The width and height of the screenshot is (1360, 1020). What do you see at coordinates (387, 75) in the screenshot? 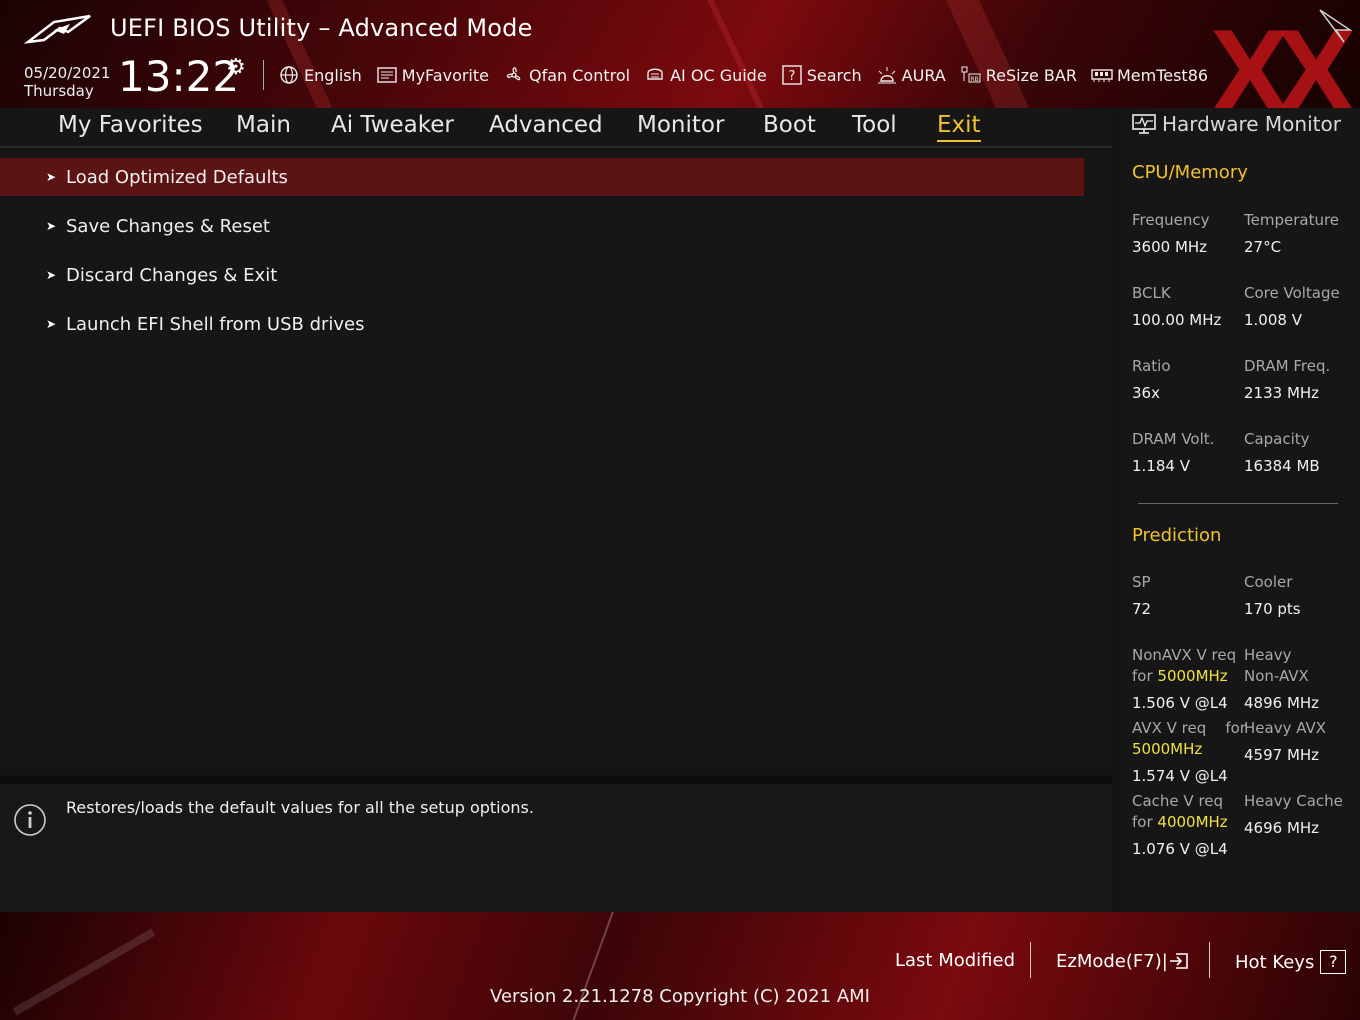
I see `favorite-list-icon` at bounding box center [387, 75].